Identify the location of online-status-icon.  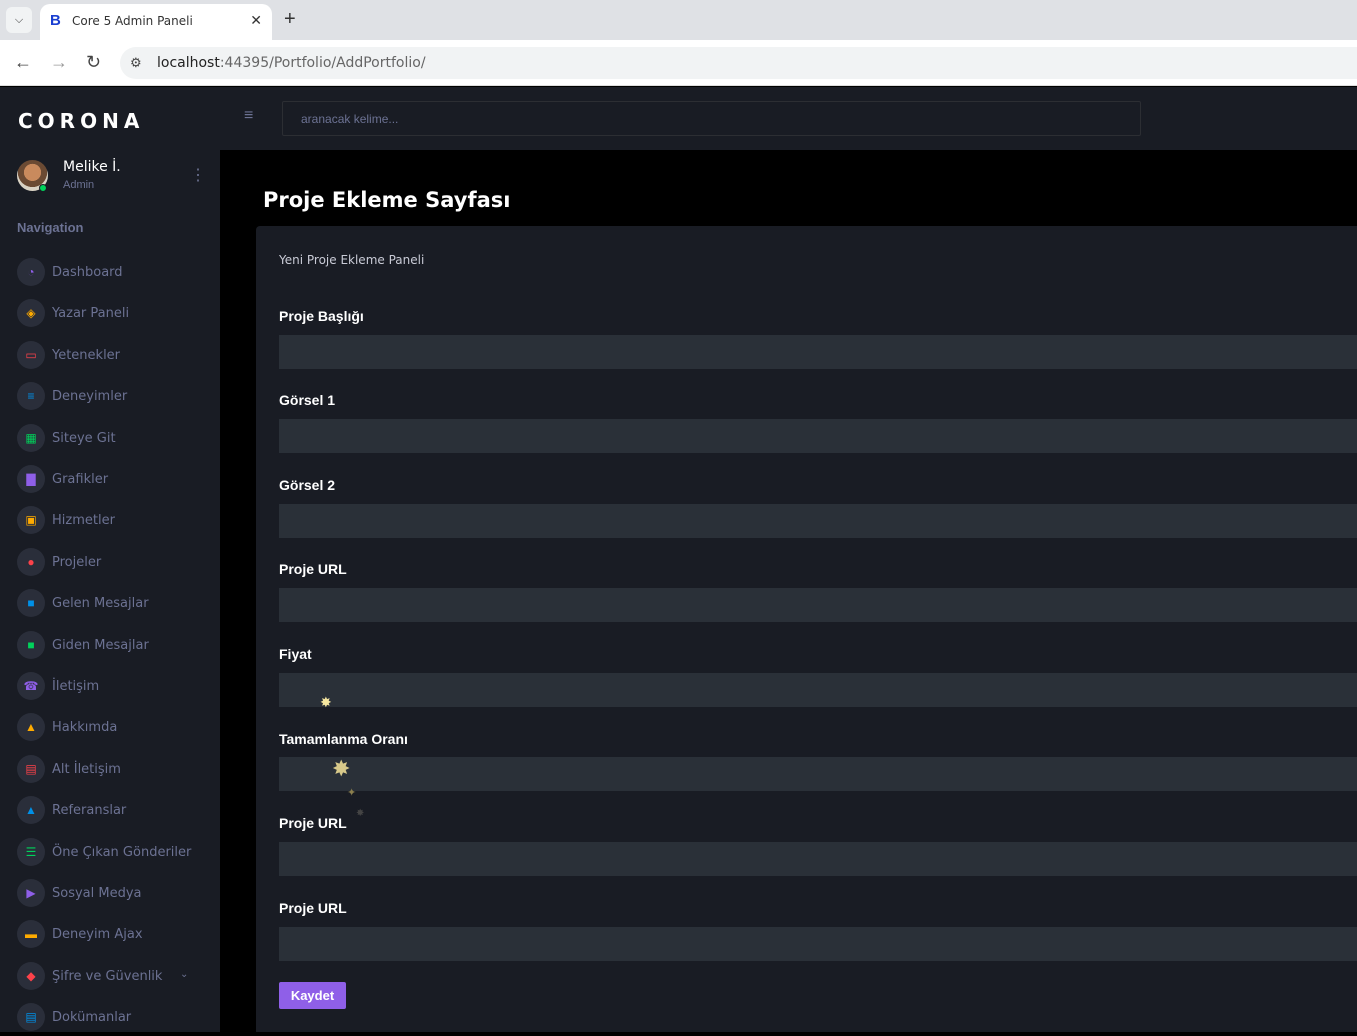
(43, 188).